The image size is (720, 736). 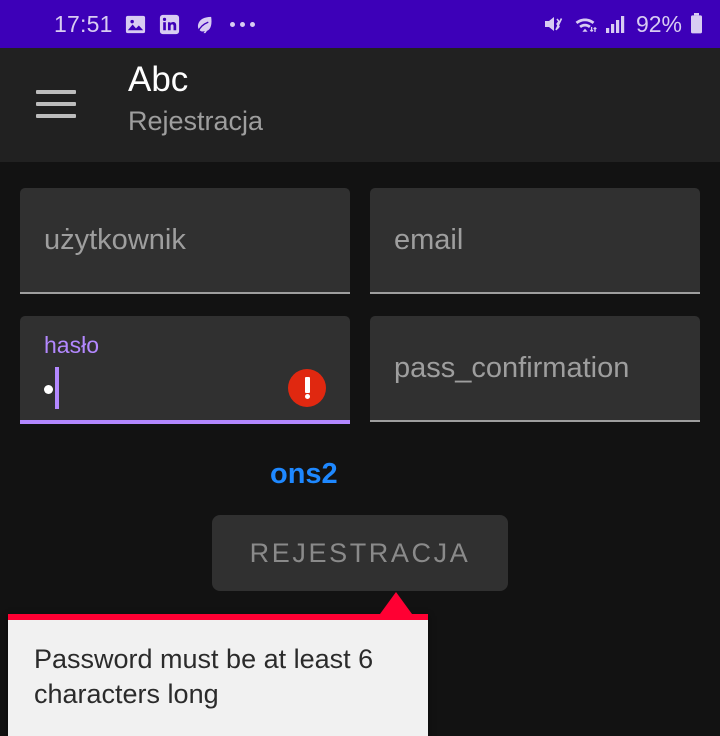 What do you see at coordinates (429, 239) in the screenshot?
I see `email-placeholder: email` at bounding box center [429, 239].